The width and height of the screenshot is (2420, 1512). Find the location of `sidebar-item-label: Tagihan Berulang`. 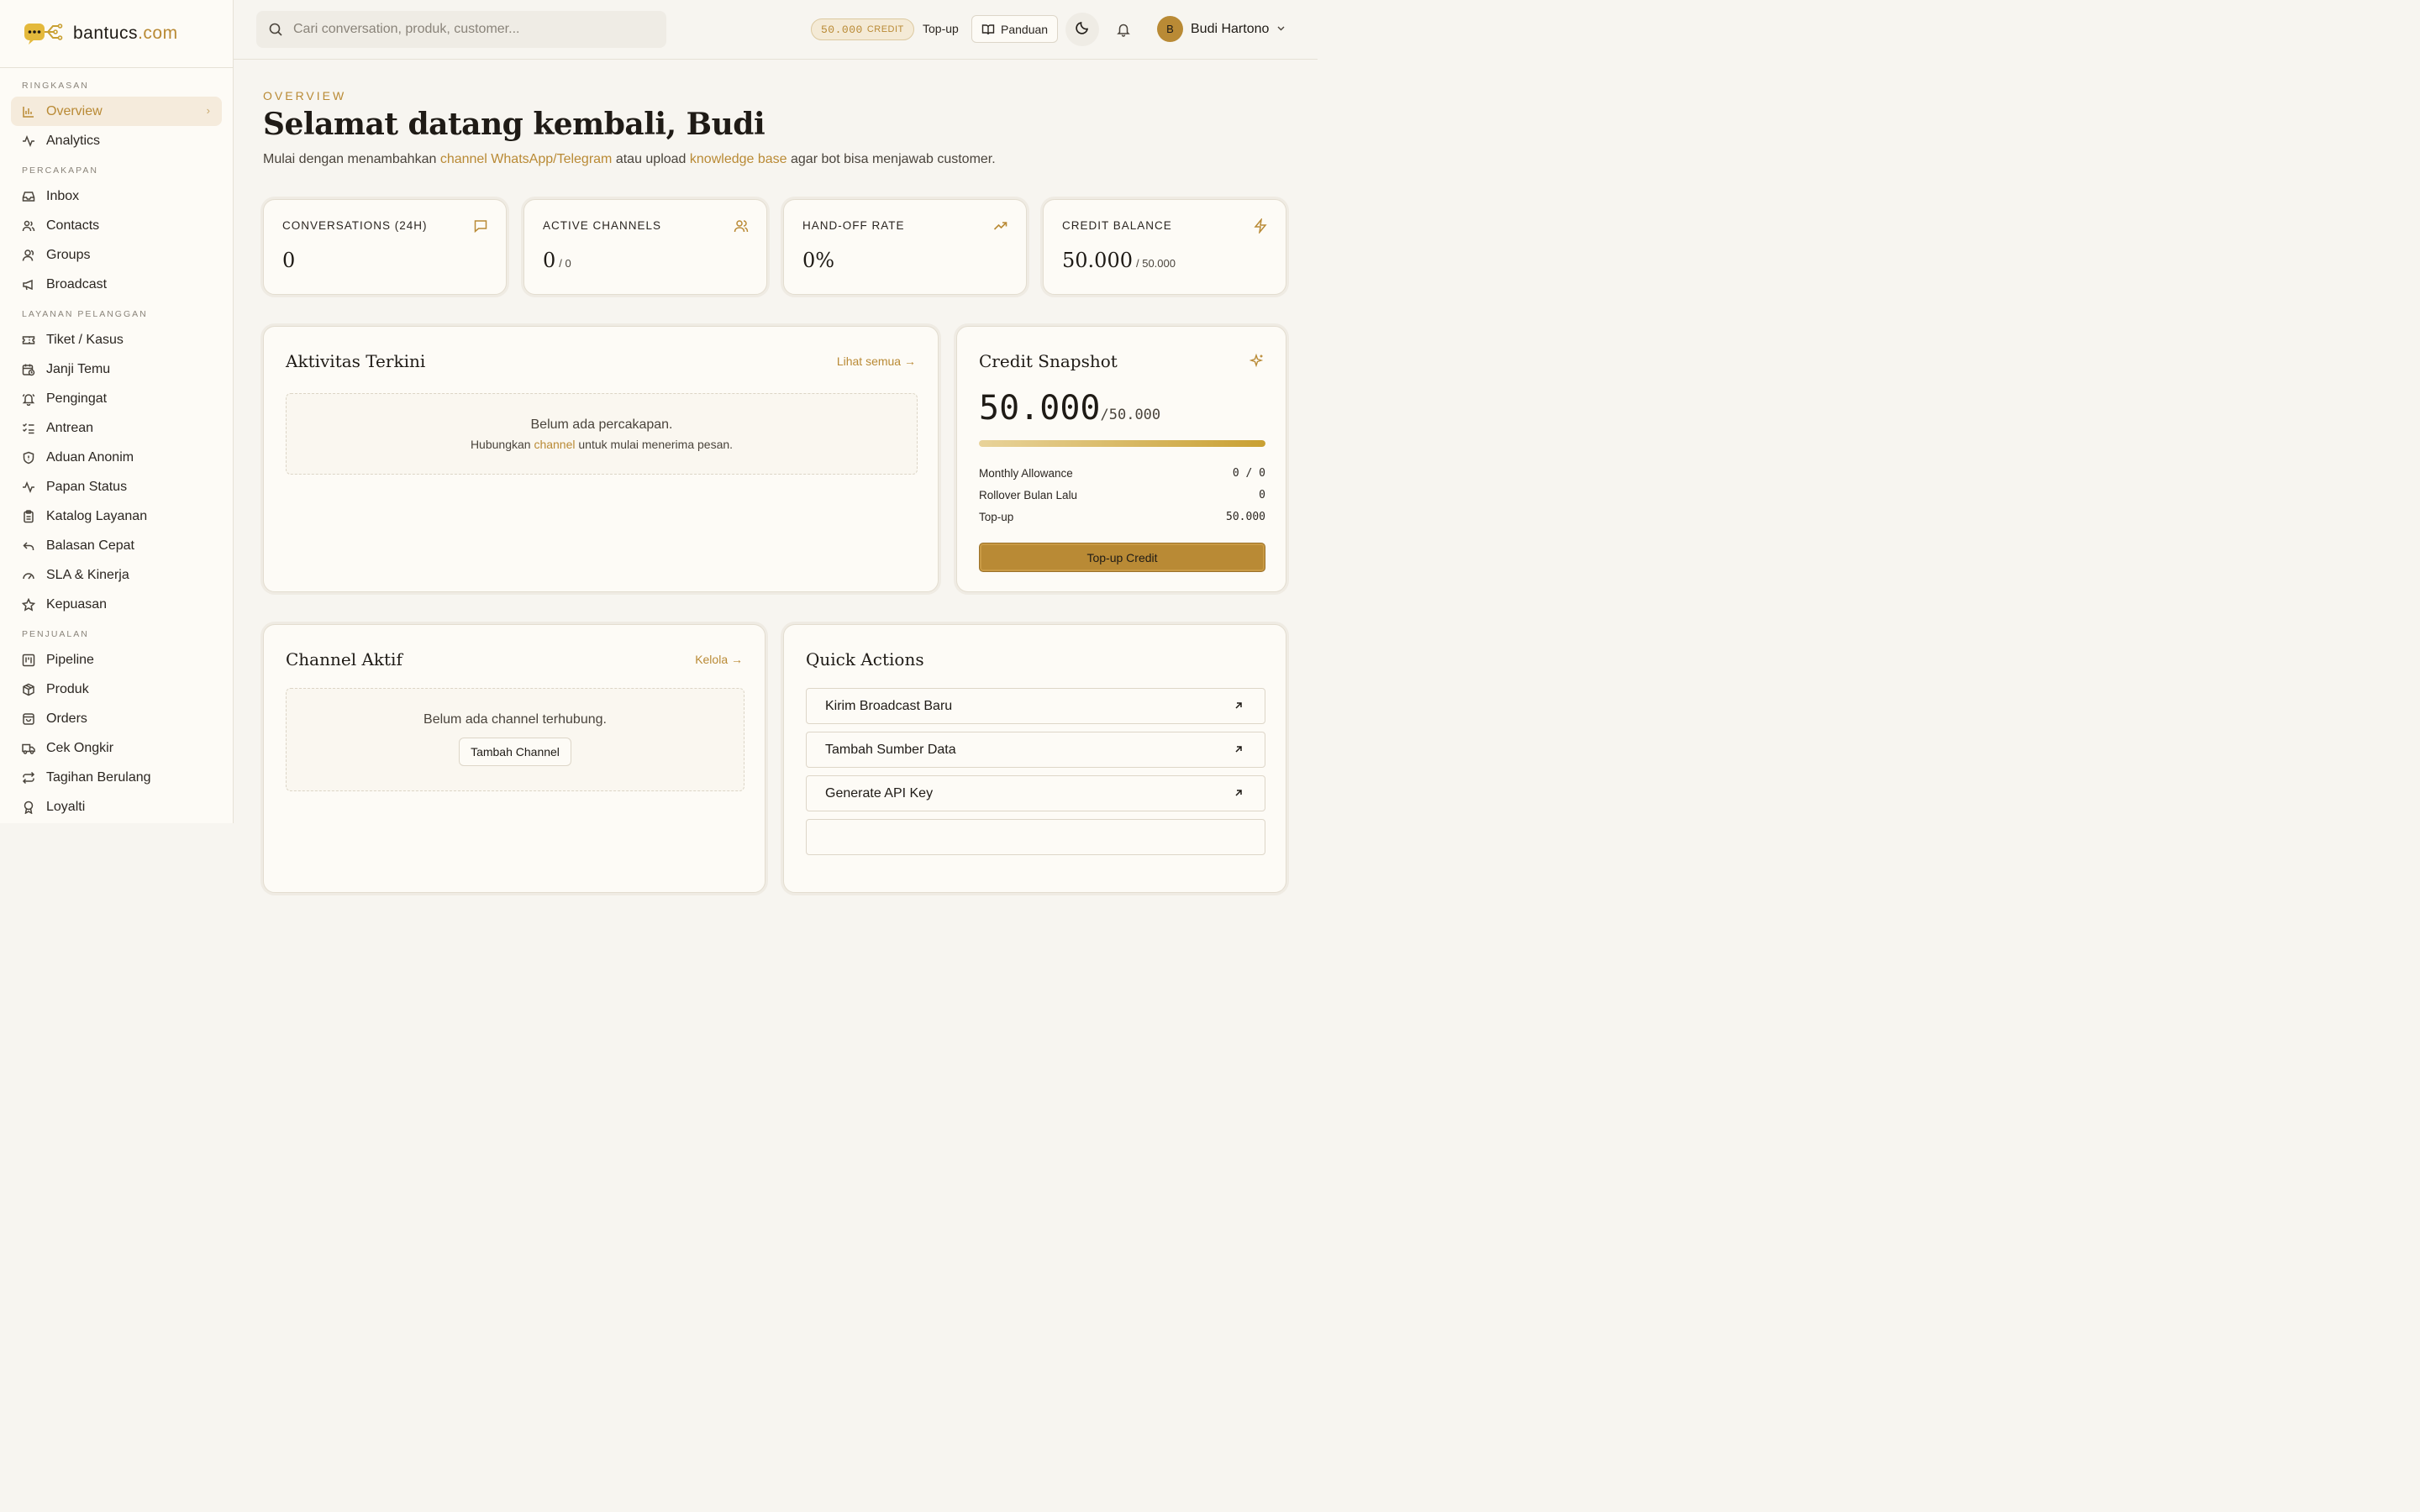

sidebar-item-label: Tagihan Berulang is located at coordinates (98, 777).